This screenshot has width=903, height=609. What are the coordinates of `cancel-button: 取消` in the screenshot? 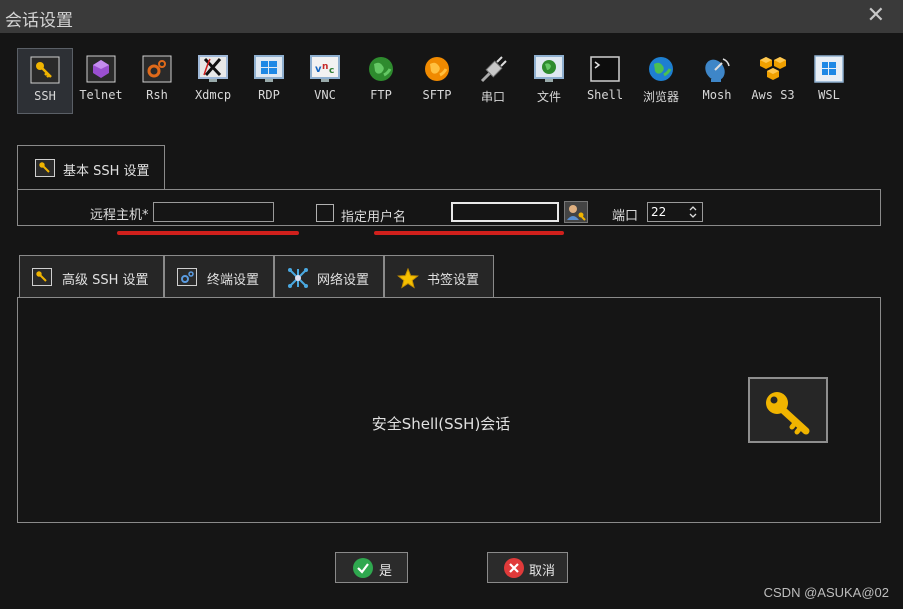 It's located at (527, 567).